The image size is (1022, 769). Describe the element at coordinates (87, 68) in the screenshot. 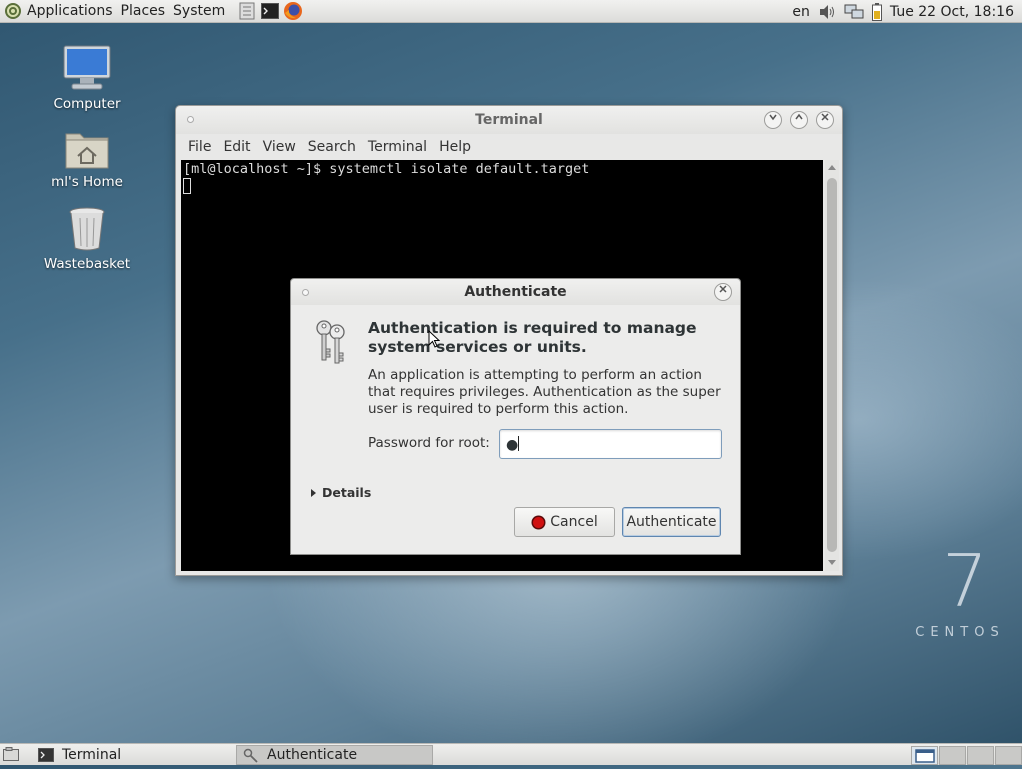

I see `computer-icon` at that location.